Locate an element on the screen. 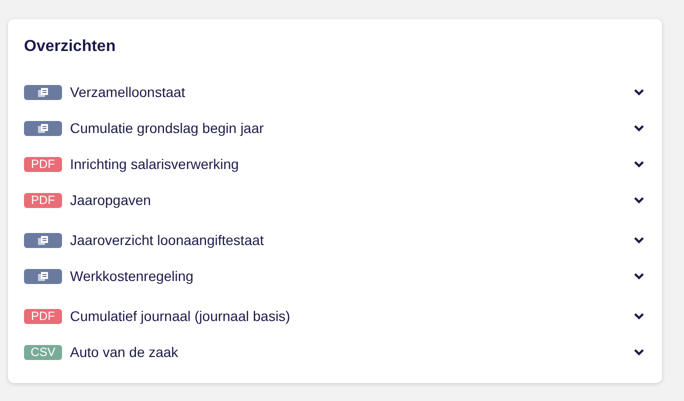 This screenshot has width=684, height=401. report-link: Auto van de zaak is located at coordinates (352, 352).